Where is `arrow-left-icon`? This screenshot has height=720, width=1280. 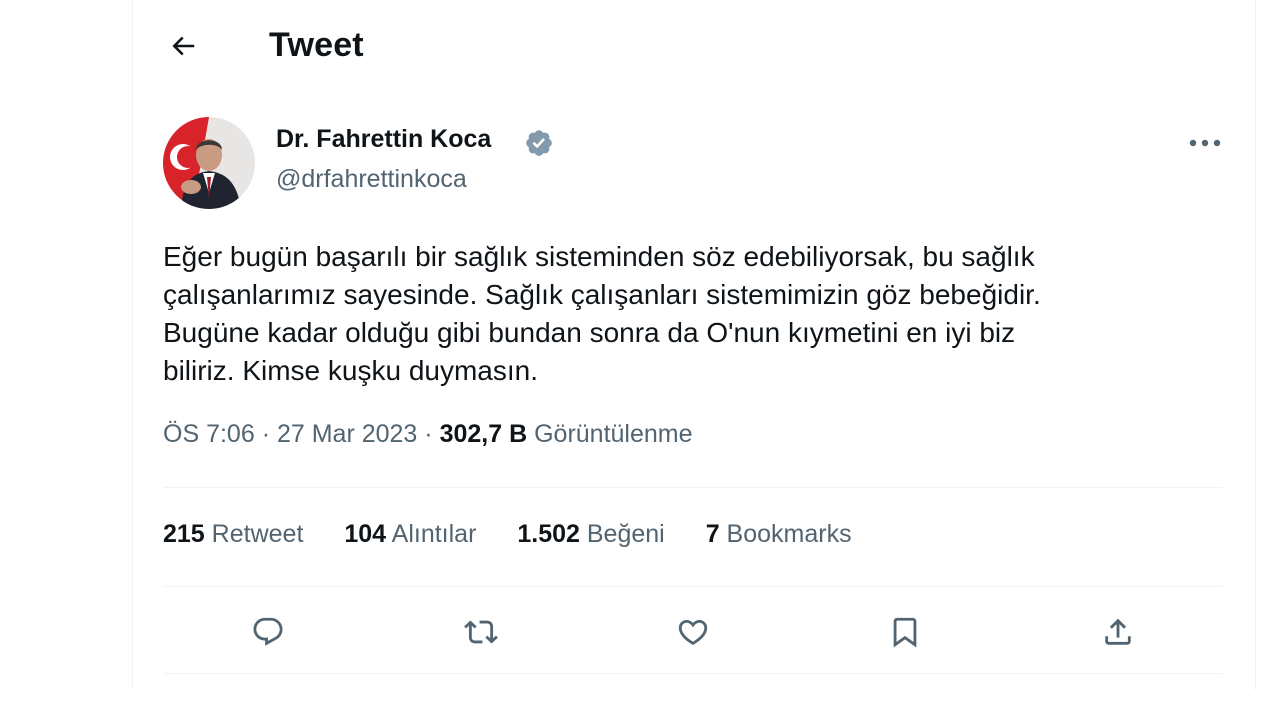 arrow-left-icon is located at coordinates (183, 46).